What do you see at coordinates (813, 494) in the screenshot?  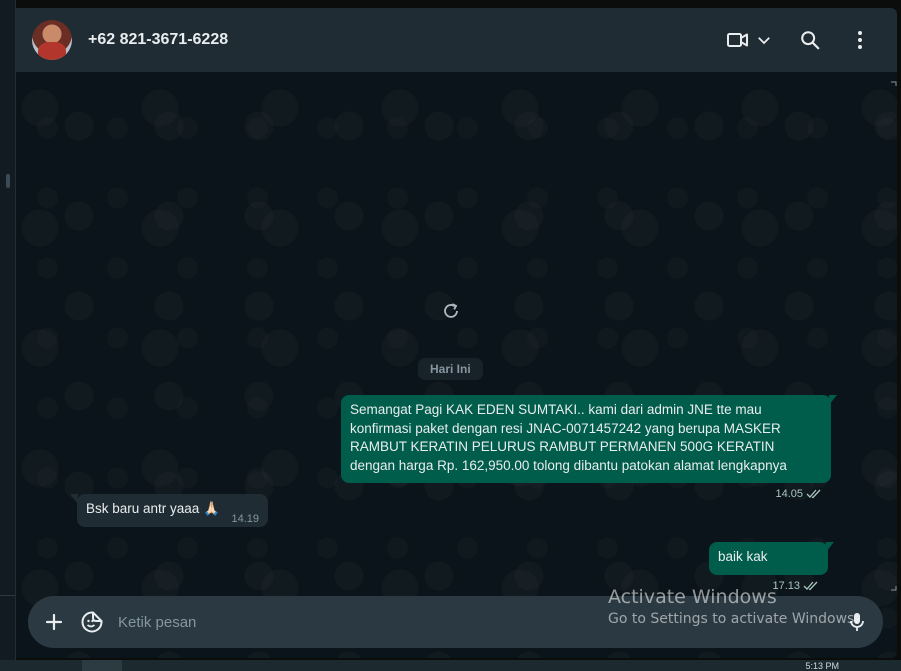 I see `double-check-icon` at bounding box center [813, 494].